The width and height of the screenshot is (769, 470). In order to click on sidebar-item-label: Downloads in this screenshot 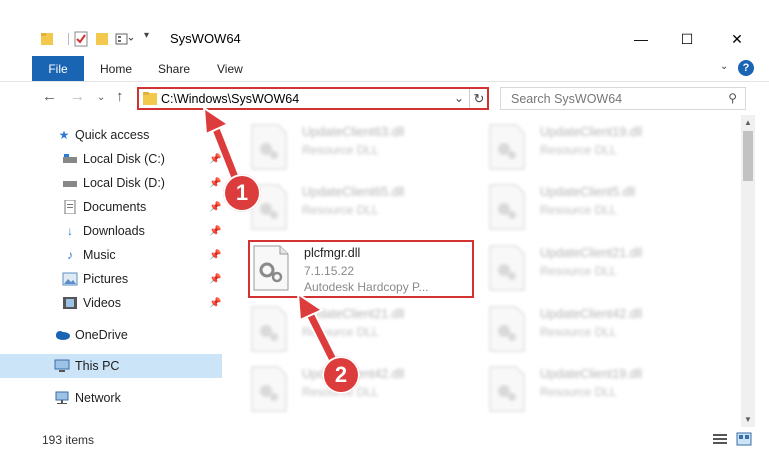, I will do `click(114, 231)`.